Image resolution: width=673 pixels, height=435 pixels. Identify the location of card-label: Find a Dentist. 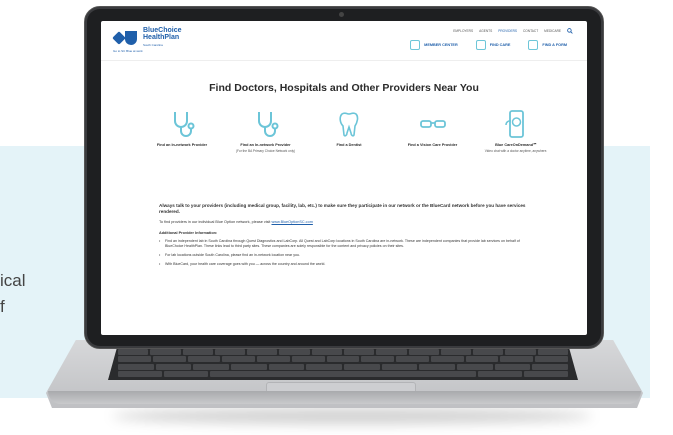
(349, 145).